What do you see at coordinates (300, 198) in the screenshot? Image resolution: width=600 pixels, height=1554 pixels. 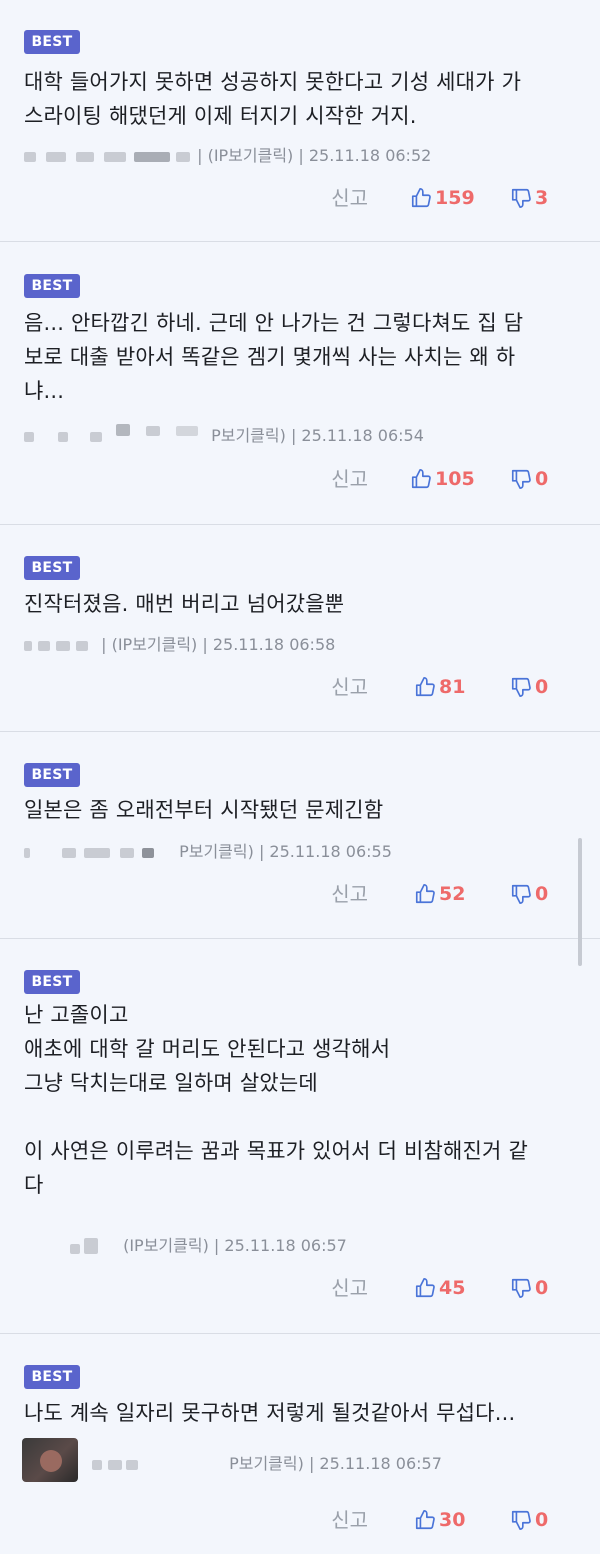 I see `comment-actions: 신고 159 3` at bounding box center [300, 198].